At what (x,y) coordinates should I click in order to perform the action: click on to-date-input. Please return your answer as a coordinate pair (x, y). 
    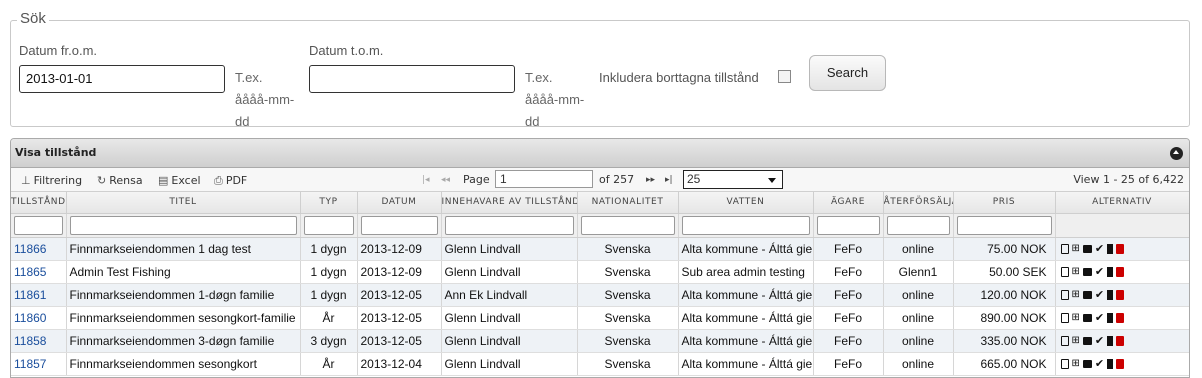
    Looking at the image, I should click on (412, 79).